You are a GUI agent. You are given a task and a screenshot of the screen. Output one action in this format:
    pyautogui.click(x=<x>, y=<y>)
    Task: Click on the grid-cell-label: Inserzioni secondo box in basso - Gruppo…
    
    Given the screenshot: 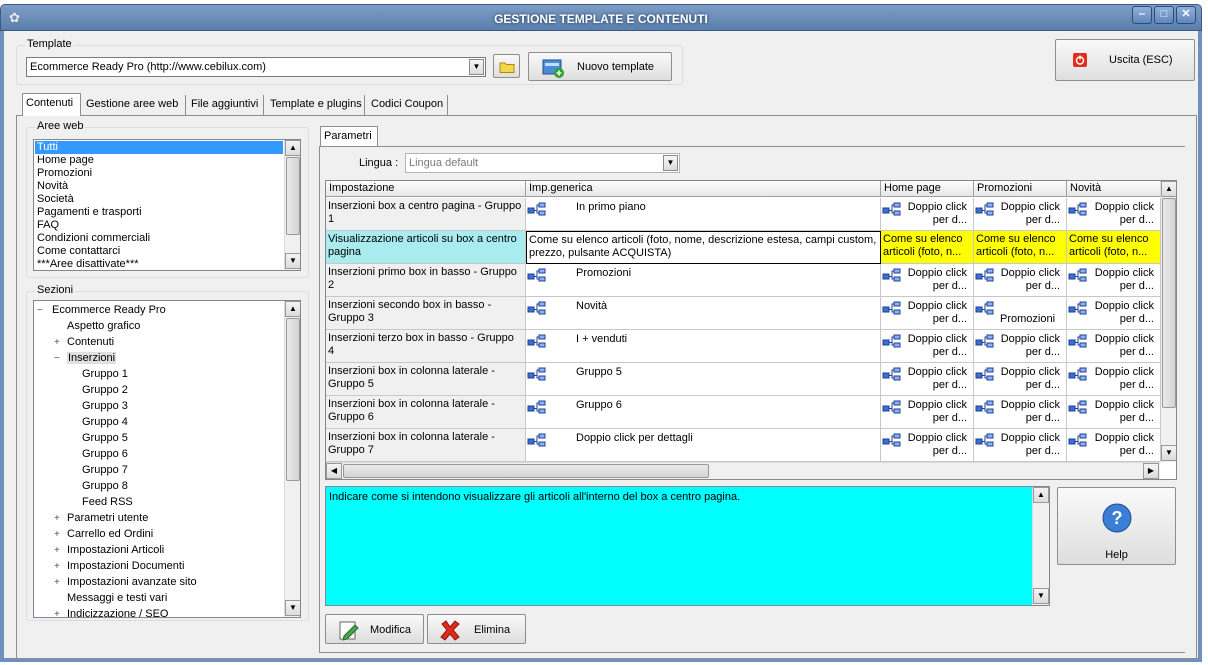 What is the action you would take?
    pyautogui.click(x=426, y=313)
    